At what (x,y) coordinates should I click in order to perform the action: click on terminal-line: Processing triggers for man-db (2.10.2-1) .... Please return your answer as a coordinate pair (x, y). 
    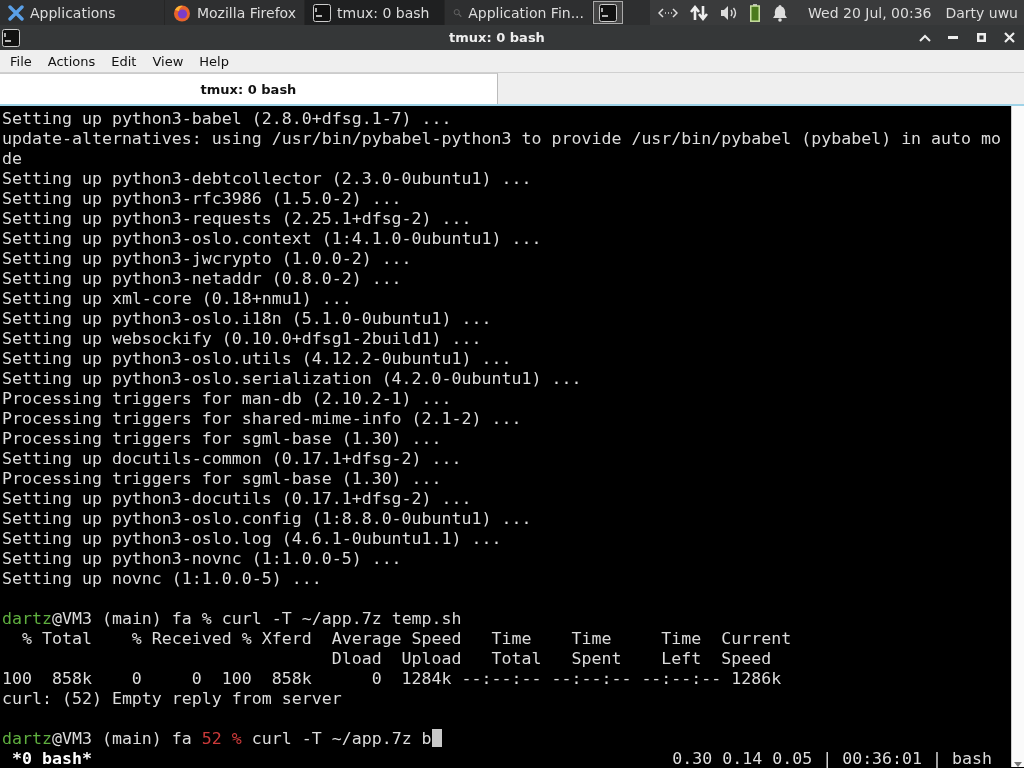
    Looking at the image, I should click on (227, 399).